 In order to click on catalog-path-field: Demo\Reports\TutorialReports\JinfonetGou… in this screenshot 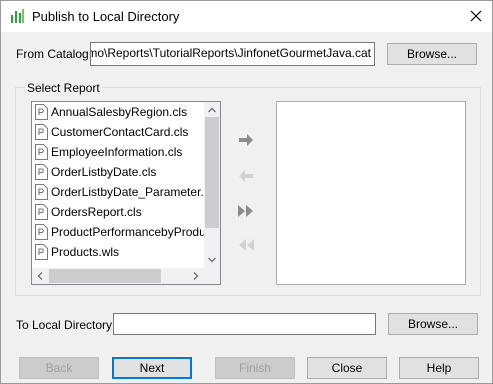, I will do `click(232, 54)`.